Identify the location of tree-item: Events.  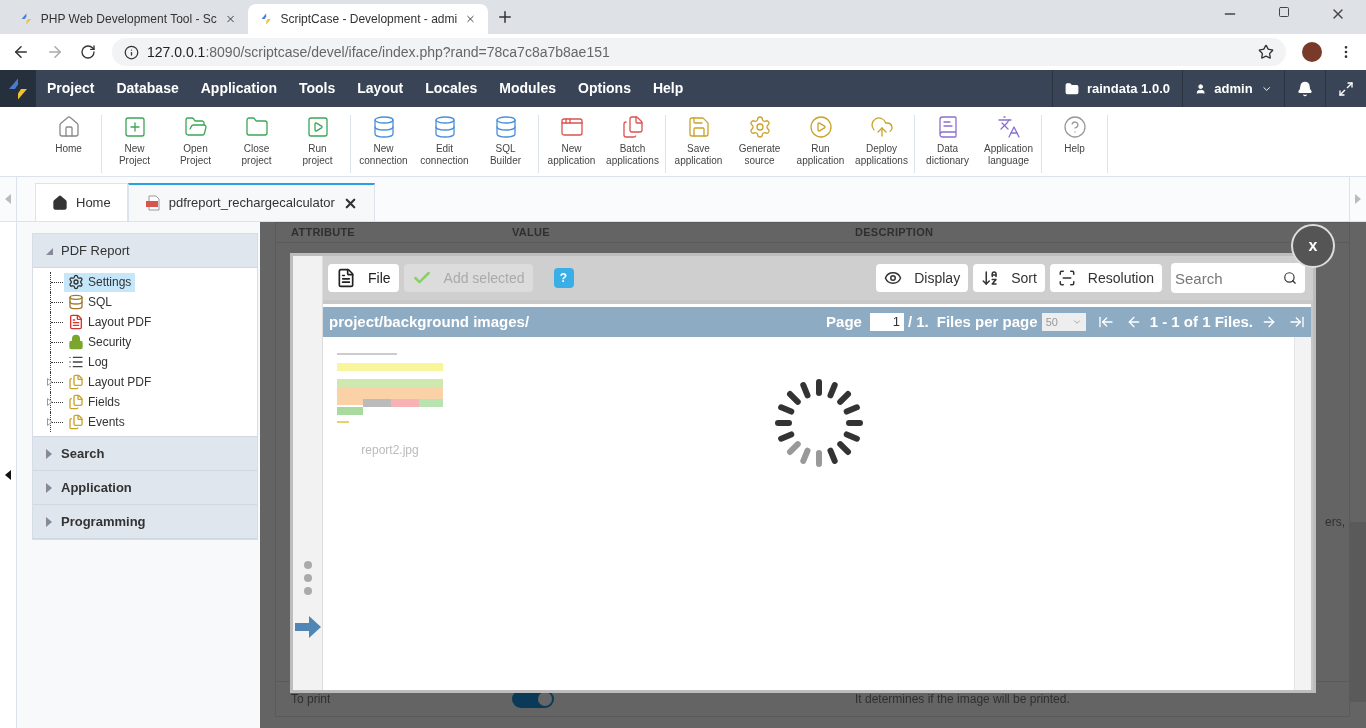
(96, 422).